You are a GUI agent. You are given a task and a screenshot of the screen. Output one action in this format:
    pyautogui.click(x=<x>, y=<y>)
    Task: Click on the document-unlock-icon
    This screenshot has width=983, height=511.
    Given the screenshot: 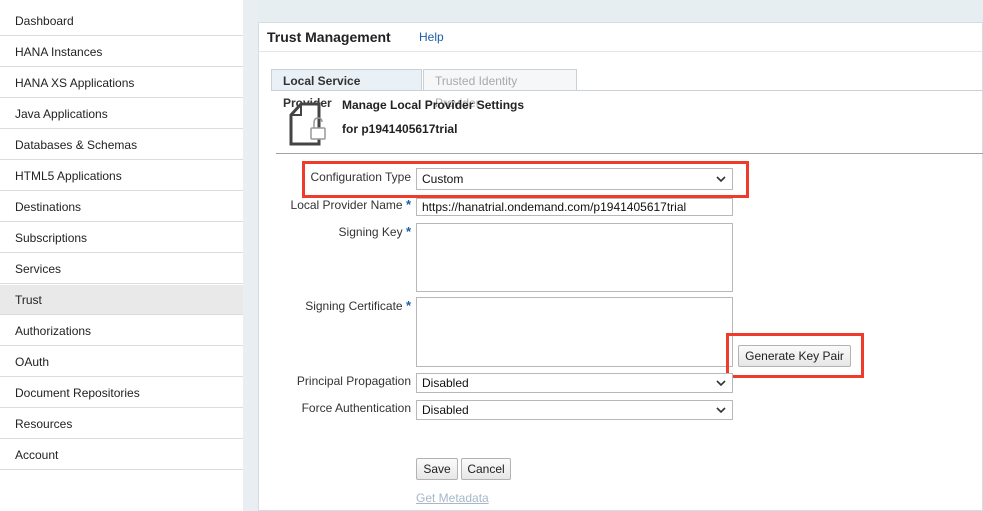 What is the action you would take?
    pyautogui.click(x=307, y=124)
    